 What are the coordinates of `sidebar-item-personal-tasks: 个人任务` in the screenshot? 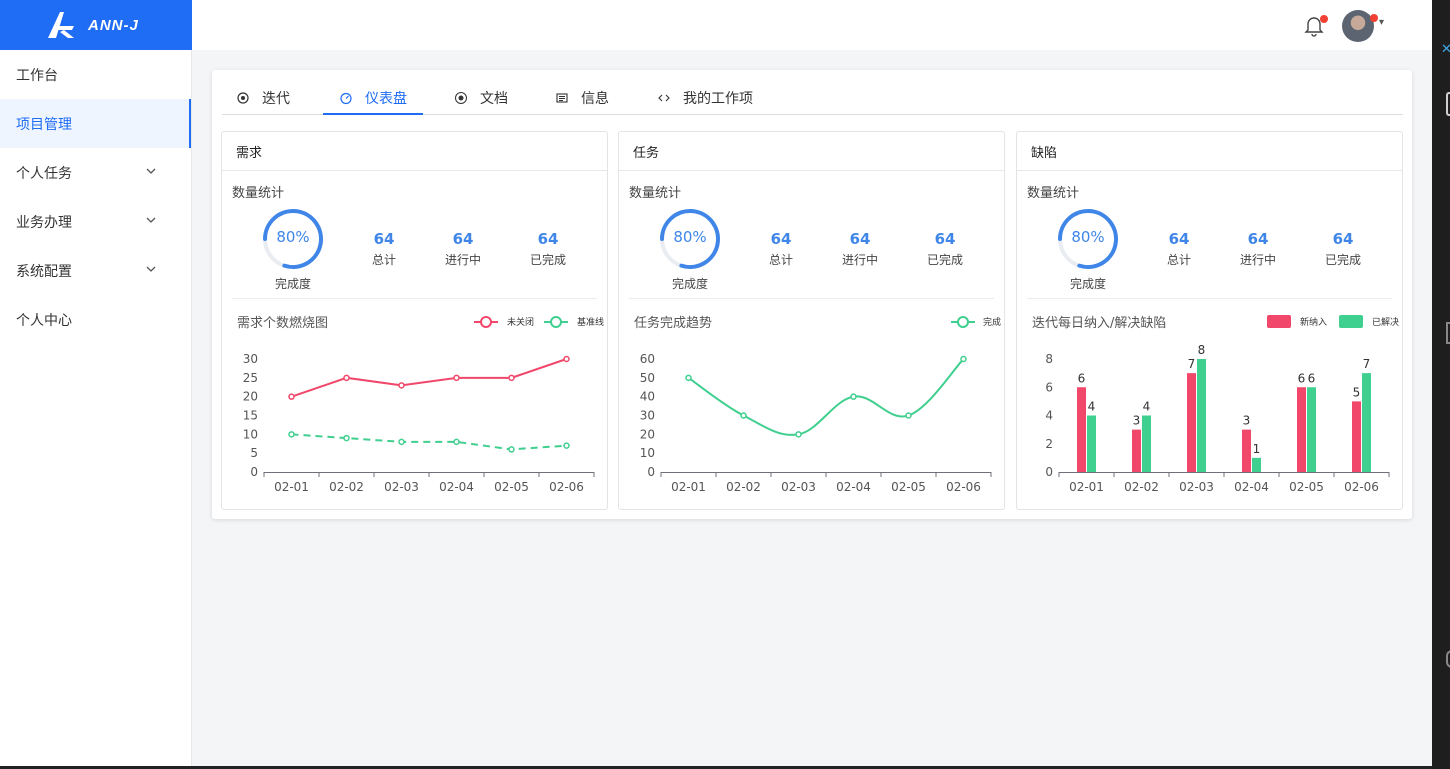 It's located at (95, 172).